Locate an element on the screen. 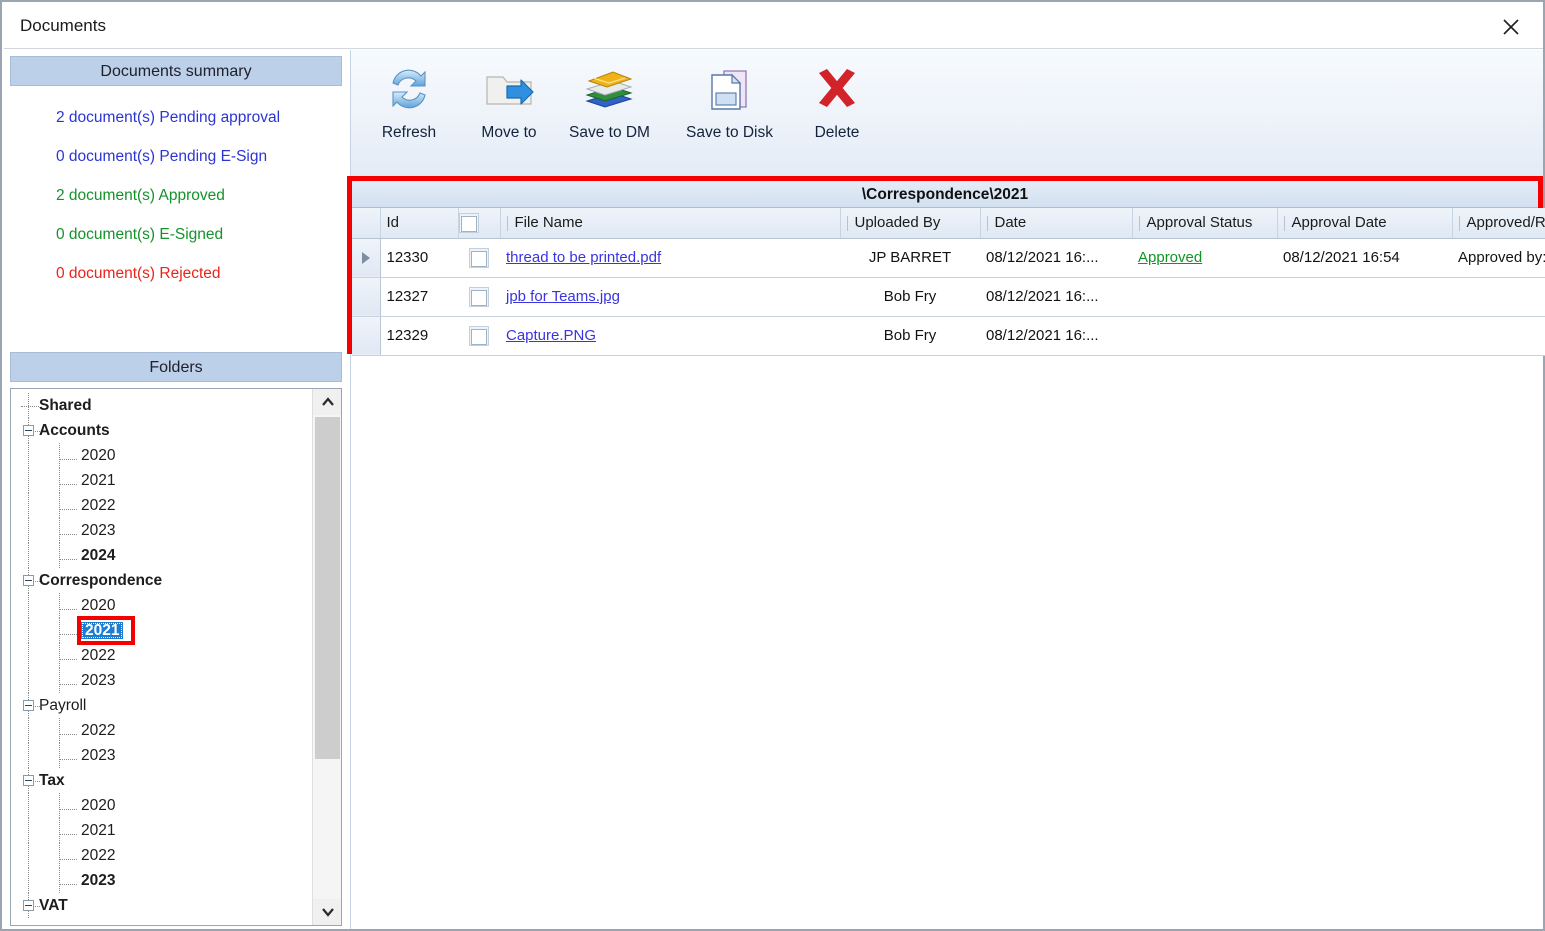 The width and height of the screenshot is (1545, 931). chevron-down-icon is located at coordinates (327, 912).